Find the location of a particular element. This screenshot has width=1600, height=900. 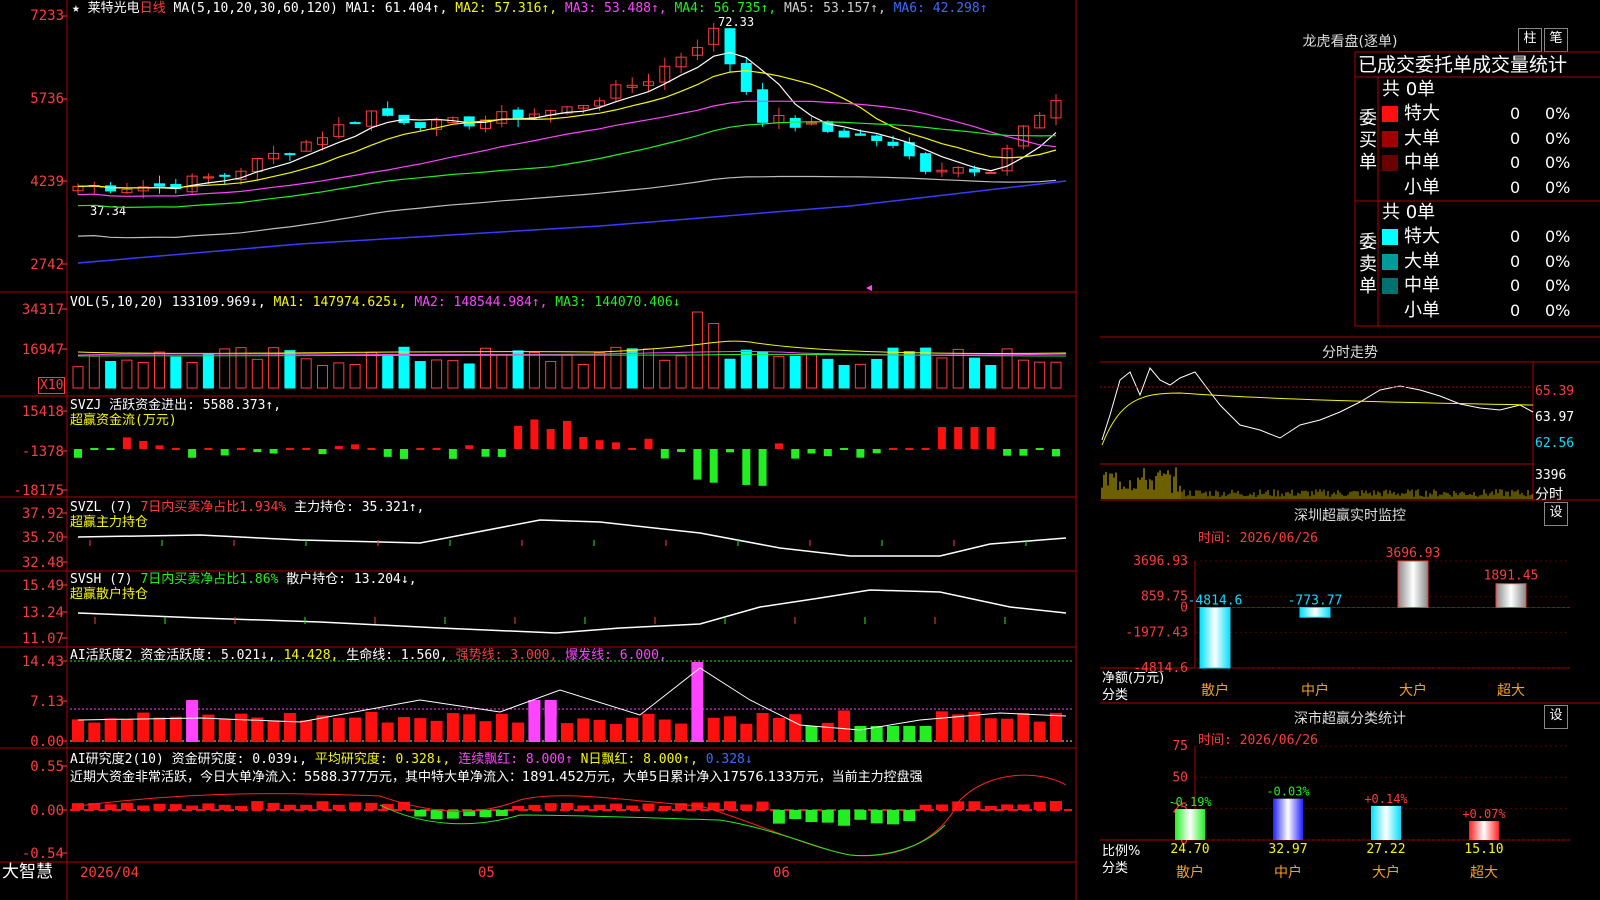

class-axis-label: 75 is located at coordinates (1180, 746).